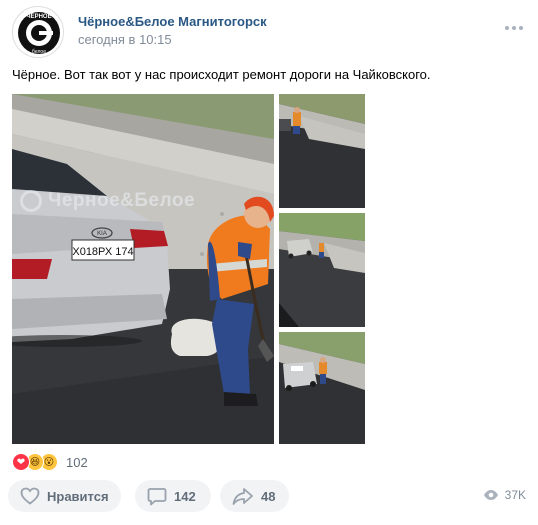 Image resolution: width=538 pixels, height=525 pixels. What do you see at coordinates (172, 21) in the screenshot?
I see `author-name: Чёрное&Белое Магнитогорск` at bounding box center [172, 21].